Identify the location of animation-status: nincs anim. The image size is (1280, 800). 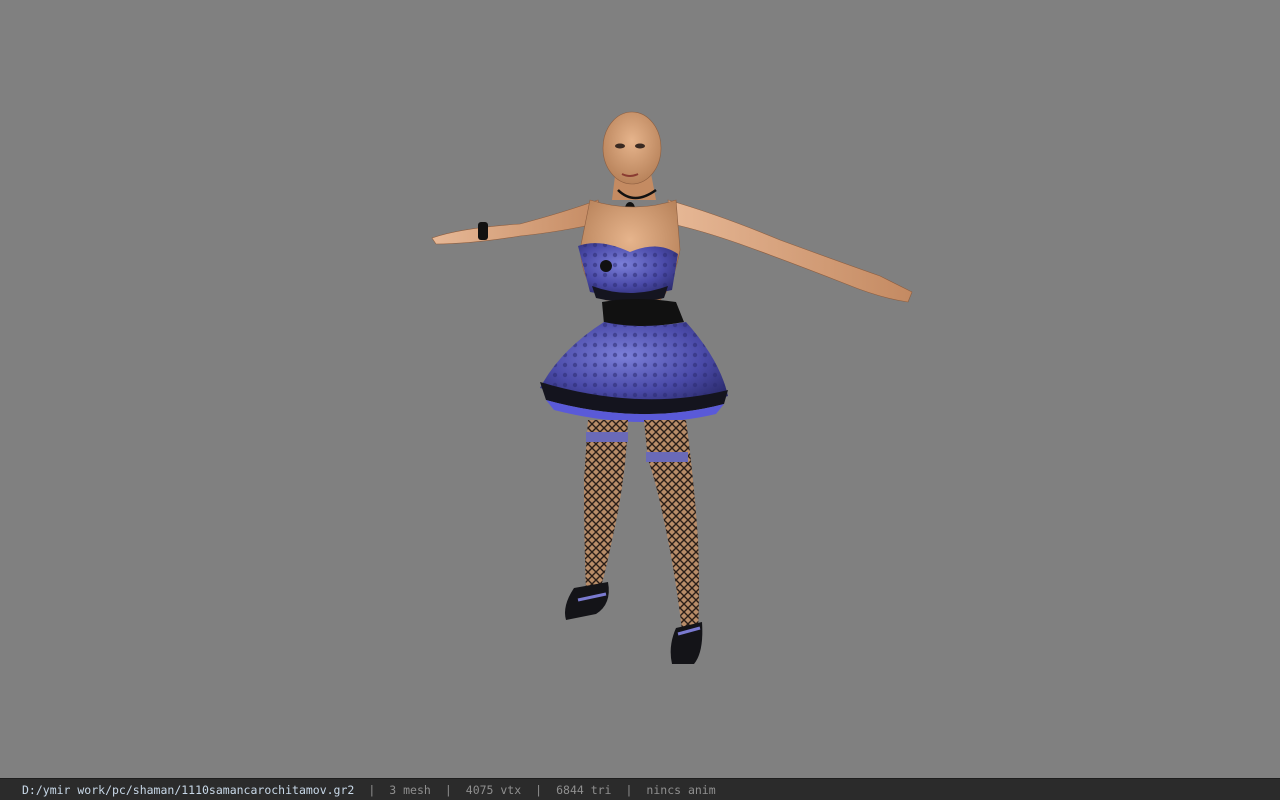
(681, 789).